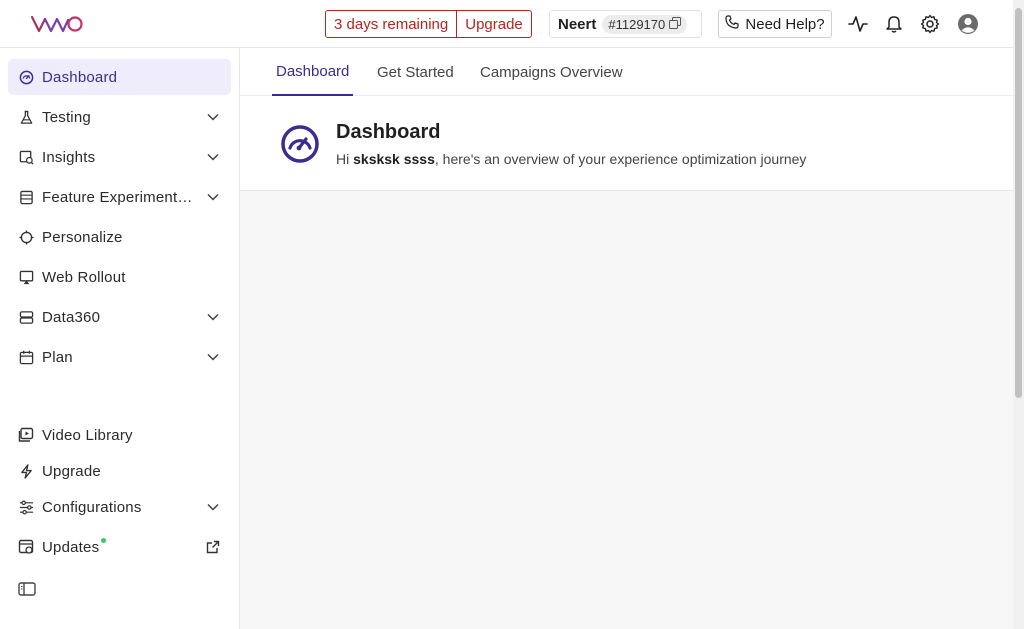  What do you see at coordinates (577, 24) in the screenshot?
I see `account-name: Neert` at bounding box center [577, 24].